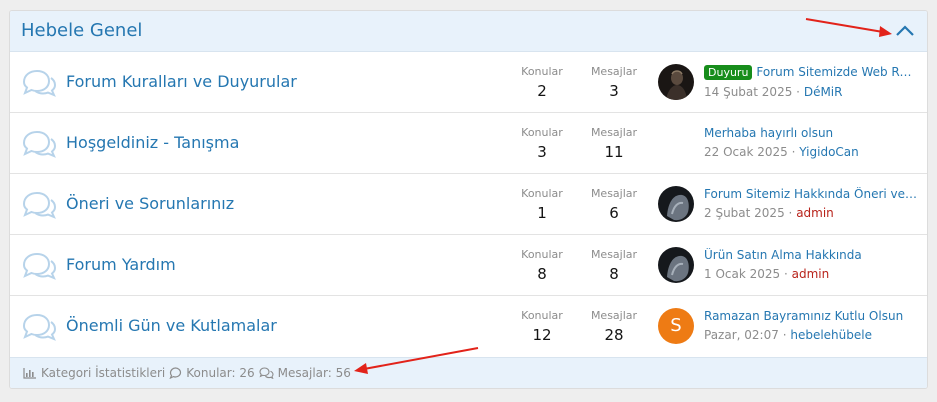 This screenshot has width=937, height=402. Describe the element at coordinates (542, 274) in the screenshot. I see `konular-count: 8` at that location.